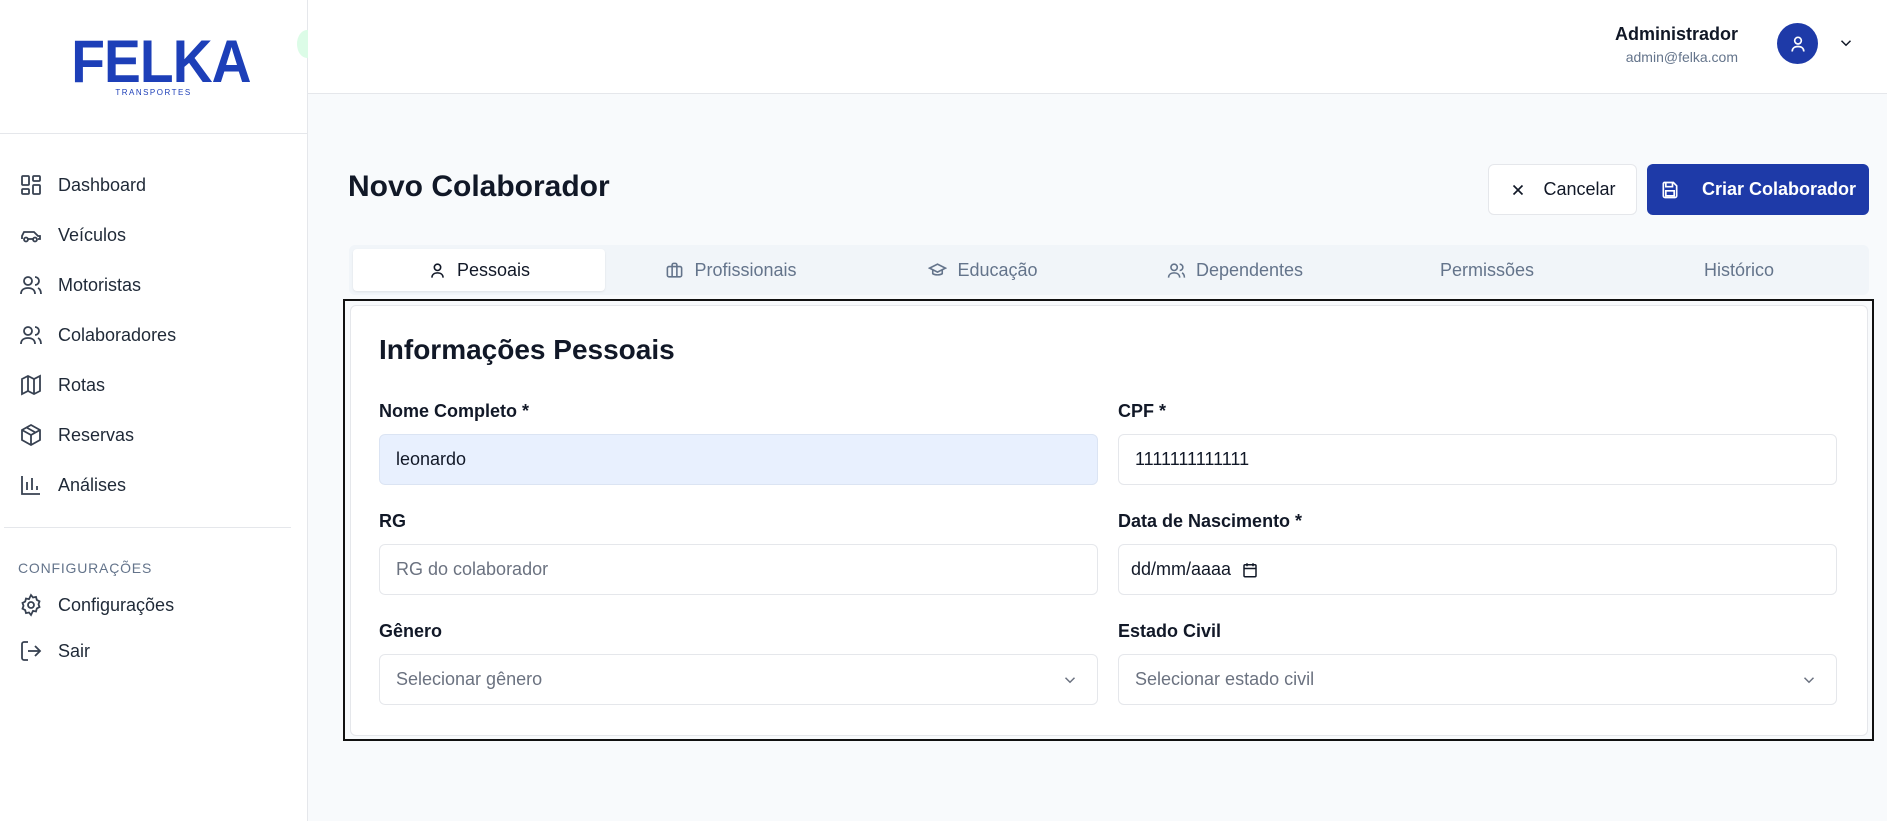 The height and width of the screenshot is (821, 1887). I want to click on create-colaborador-button: Criar Colaborador, so click(1758, 189).